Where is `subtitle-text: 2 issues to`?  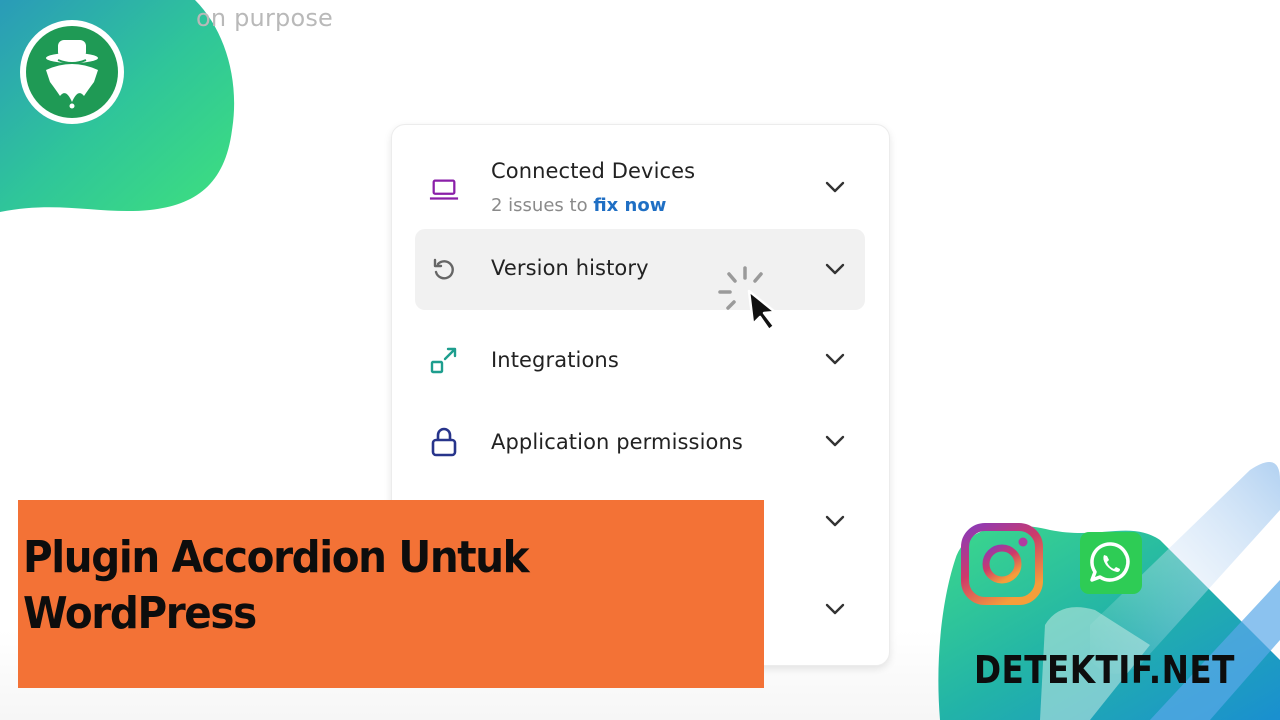
subtitle-text: 2 issues to is located at coordinates (542, 205).